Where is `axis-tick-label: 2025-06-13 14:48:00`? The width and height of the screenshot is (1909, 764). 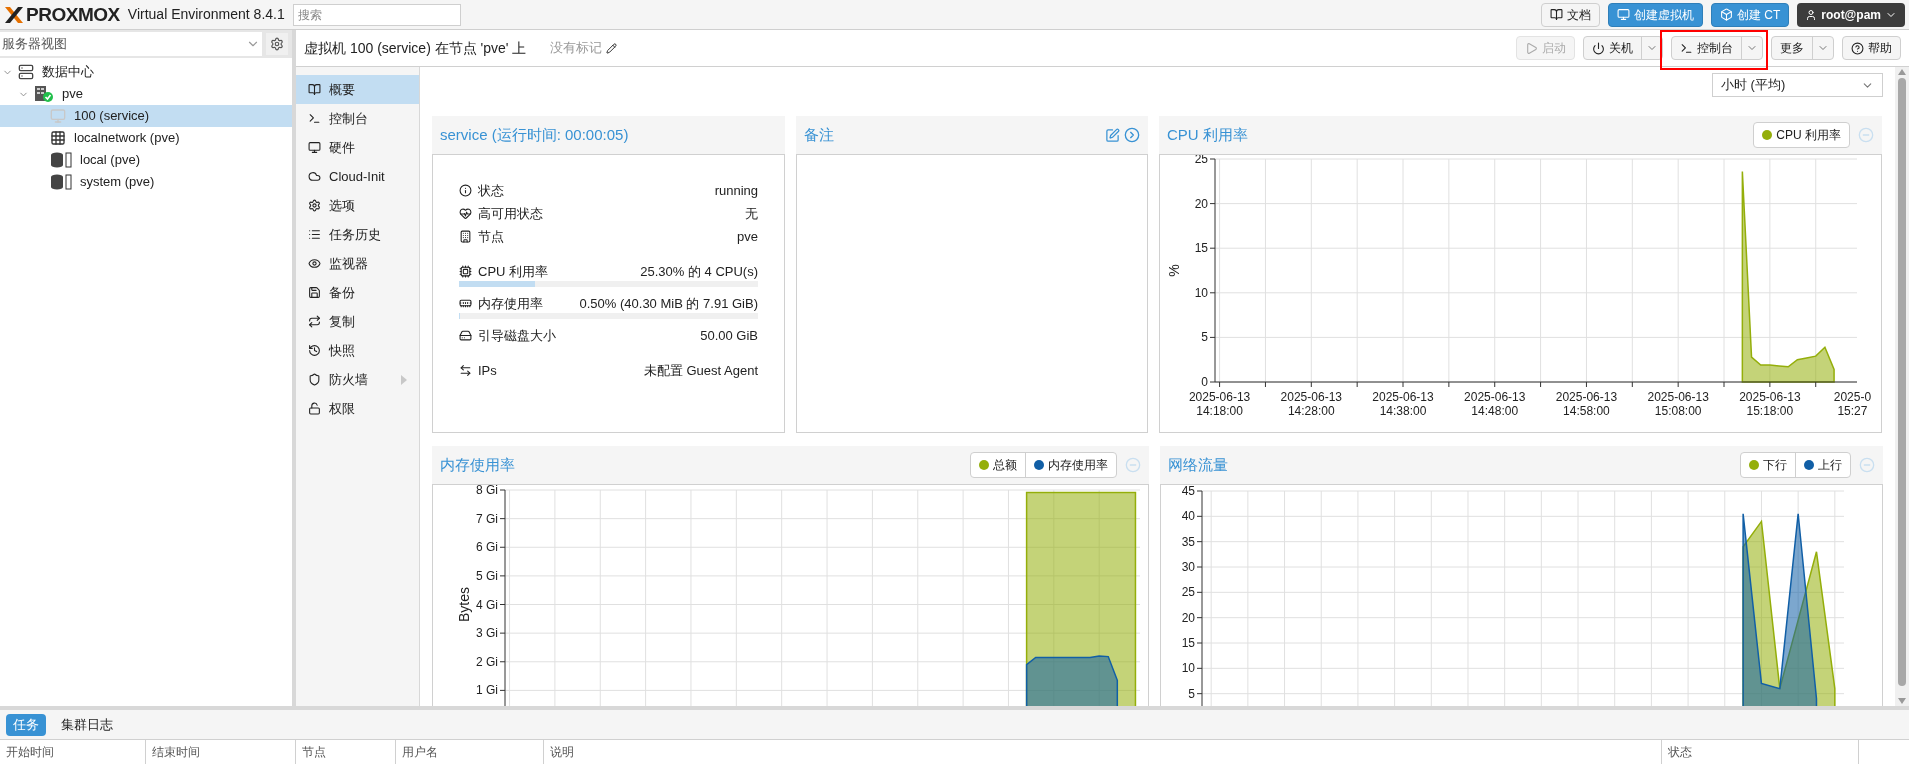
axis-tick-label: 2025-06-13 14:48:00 is located at coordinates (1495, 404).